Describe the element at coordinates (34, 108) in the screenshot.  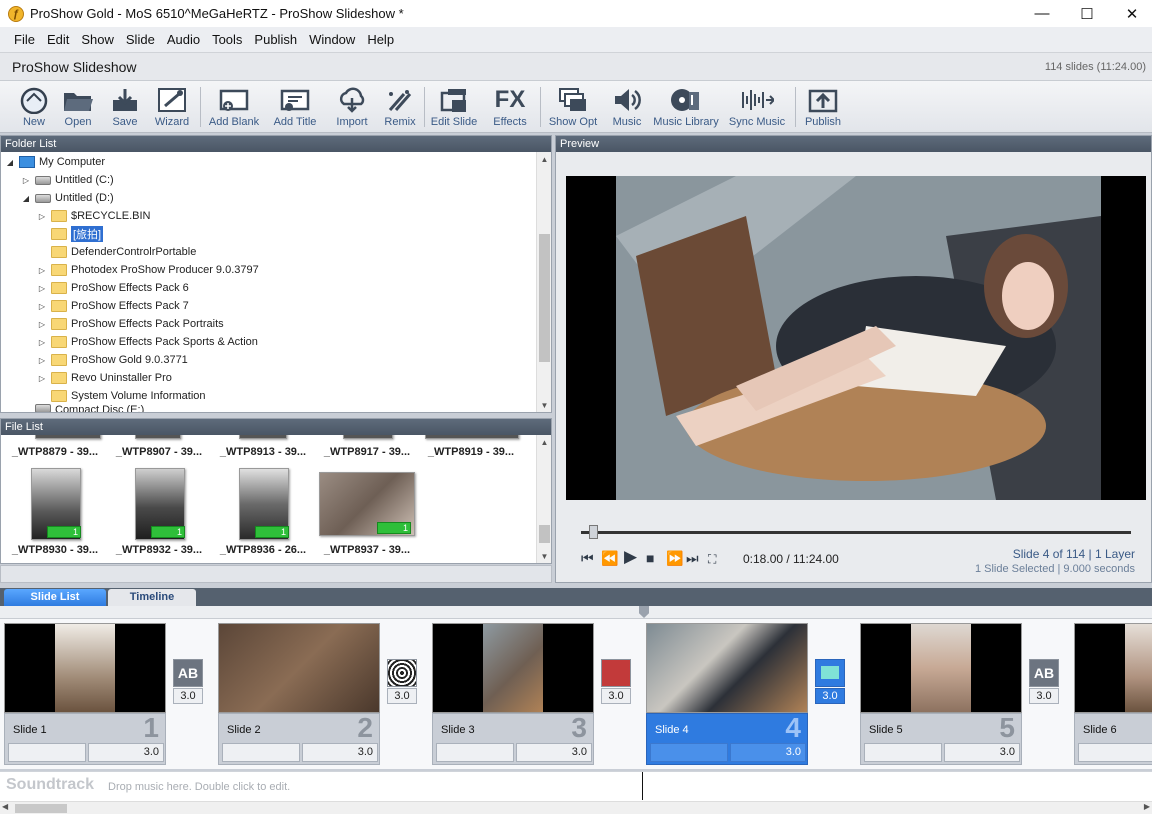
I see `new-button: New` at that location.